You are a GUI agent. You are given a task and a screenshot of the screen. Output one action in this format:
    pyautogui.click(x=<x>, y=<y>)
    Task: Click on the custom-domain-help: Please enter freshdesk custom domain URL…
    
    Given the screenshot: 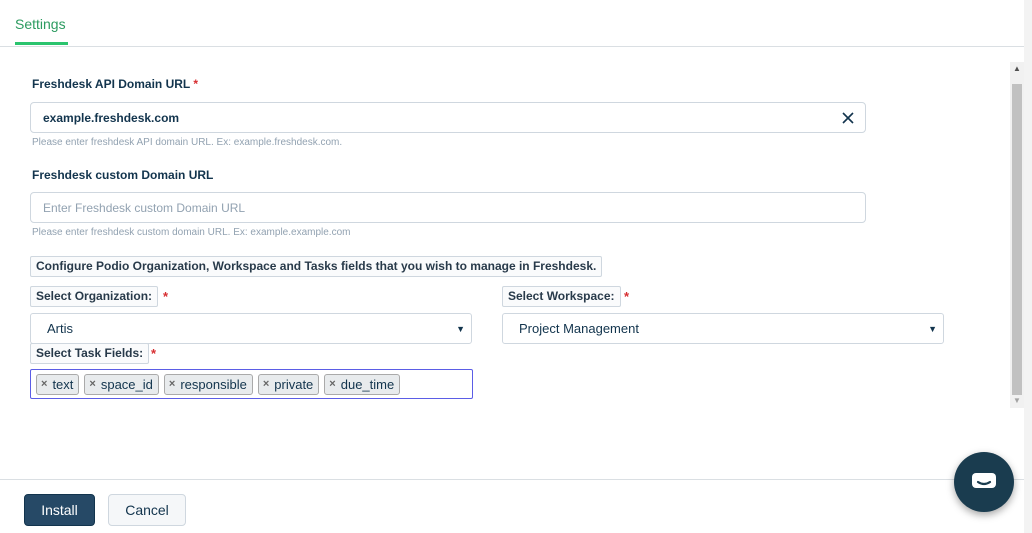 What is the action you would take?
    pyautogui.click(x=191, y=232)
    